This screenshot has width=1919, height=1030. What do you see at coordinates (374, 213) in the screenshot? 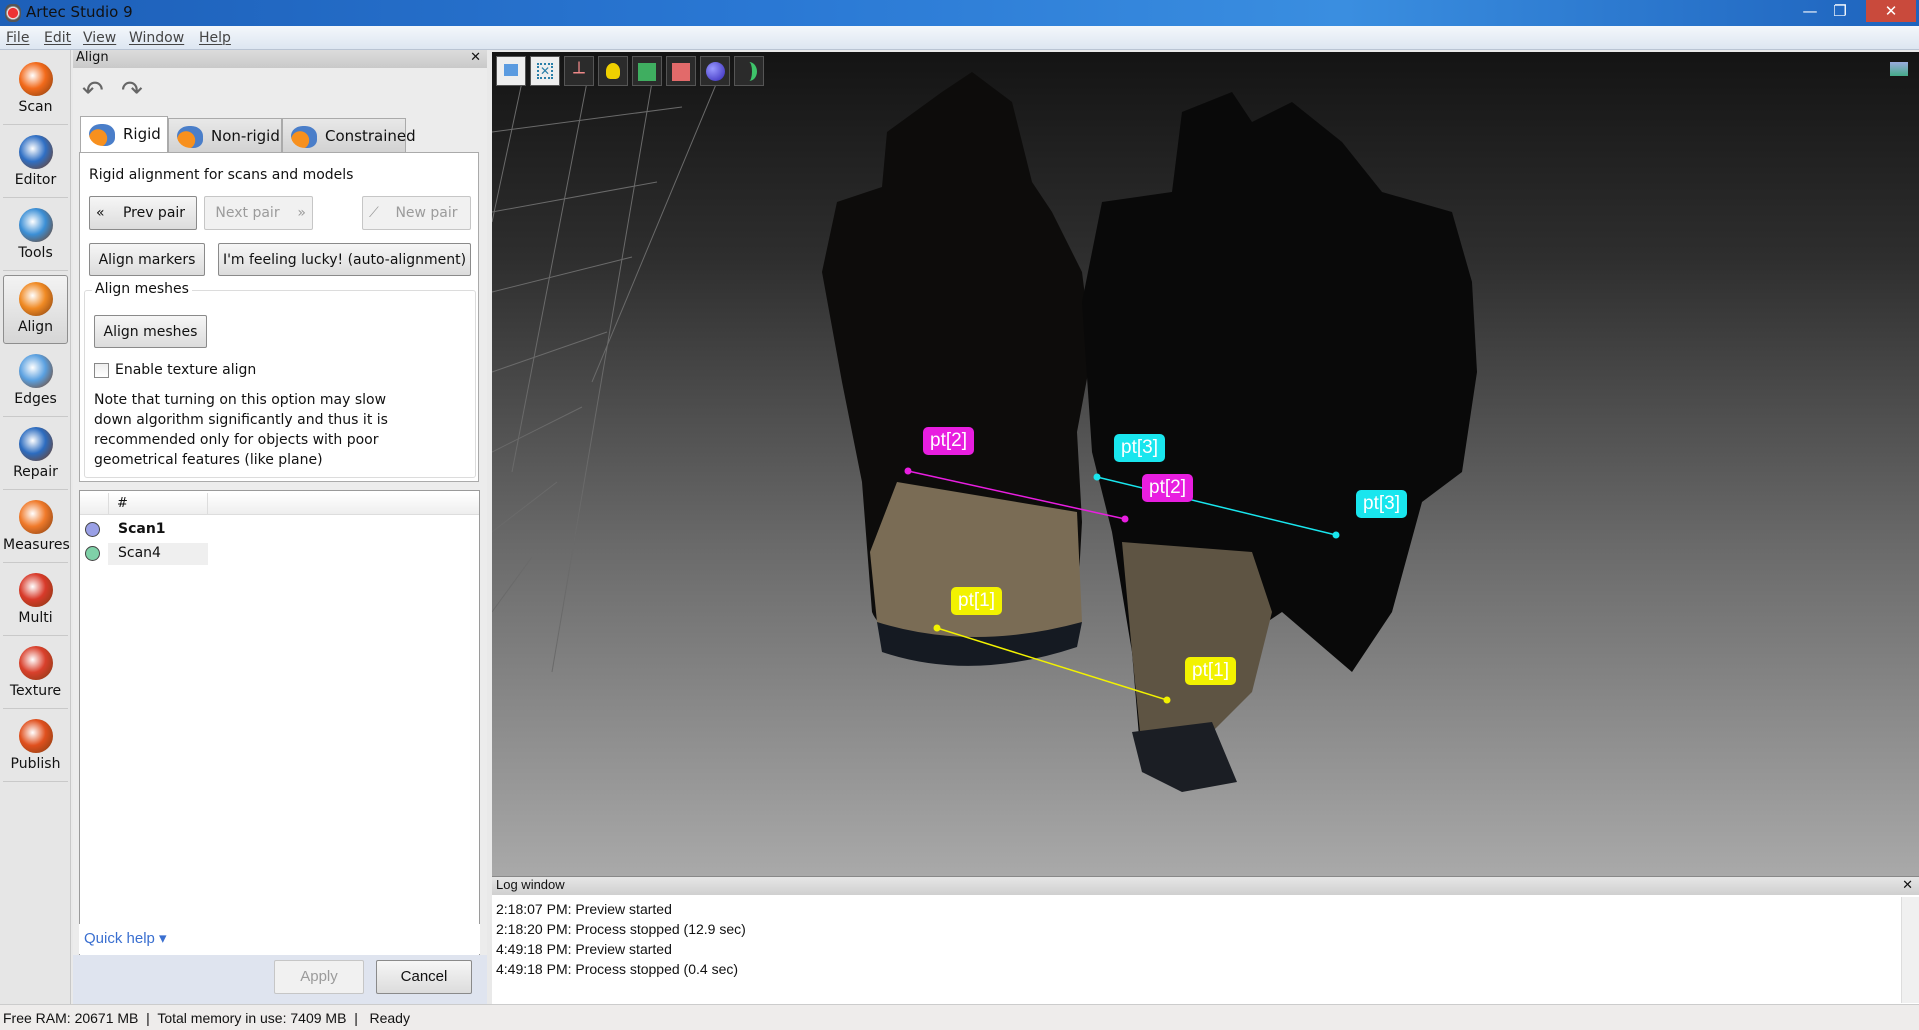
I see `line-icon: ⟋` at bounding box center [374, 213].